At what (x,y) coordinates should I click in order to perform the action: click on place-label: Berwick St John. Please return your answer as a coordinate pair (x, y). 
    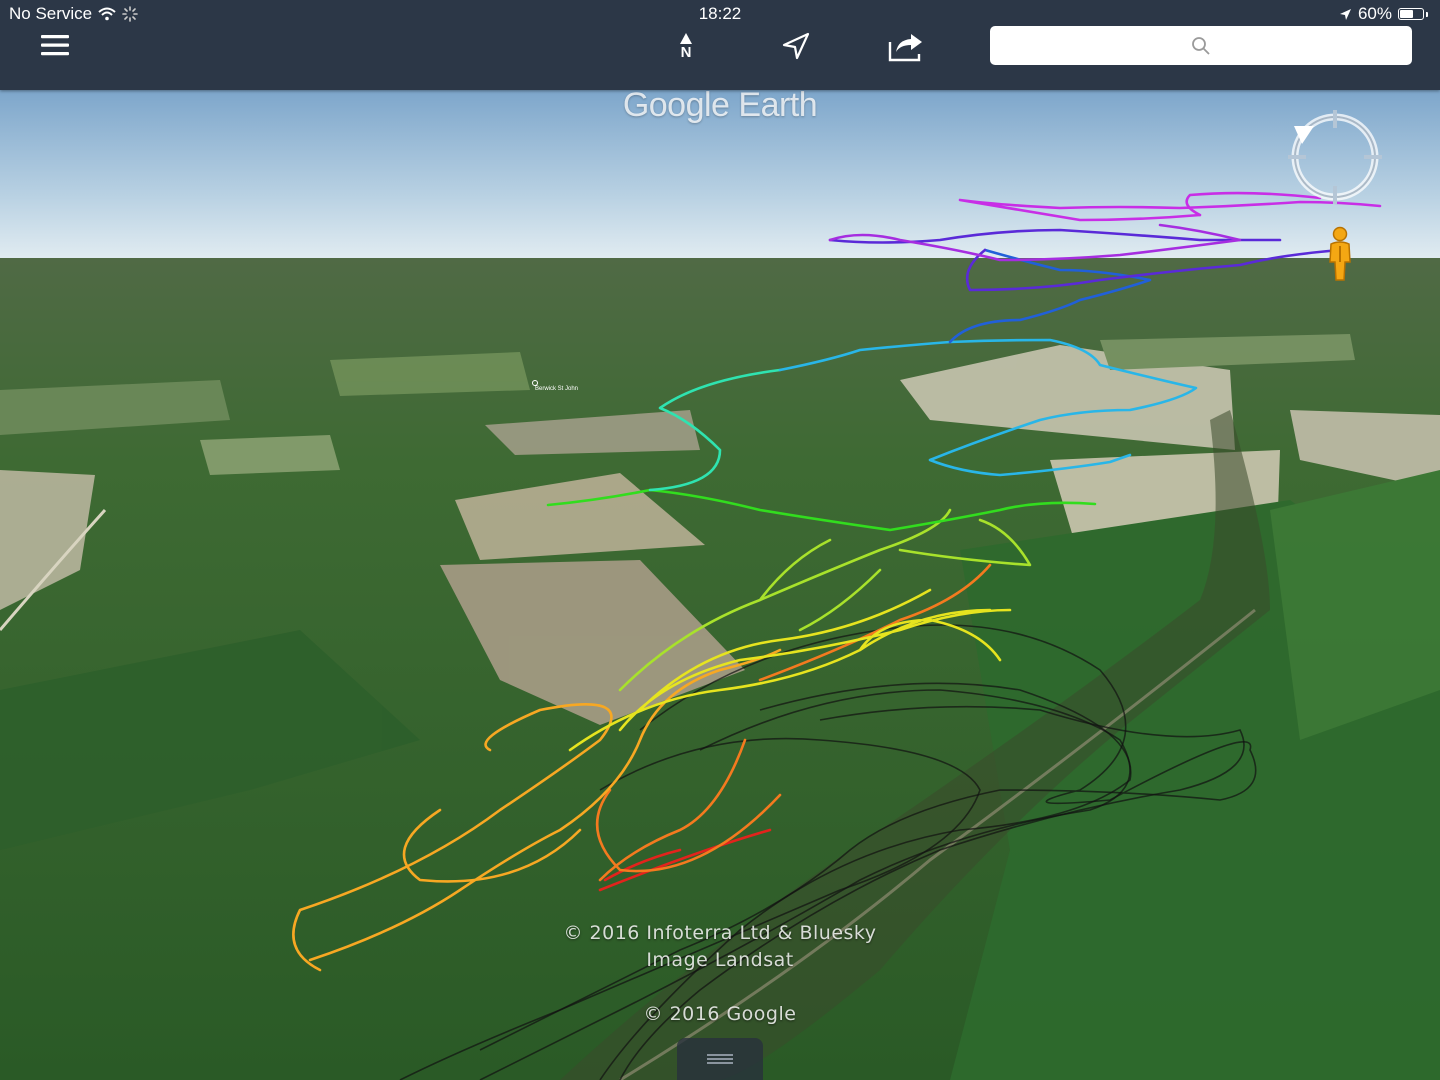
    Looking at the image, I should click on (557, 389).